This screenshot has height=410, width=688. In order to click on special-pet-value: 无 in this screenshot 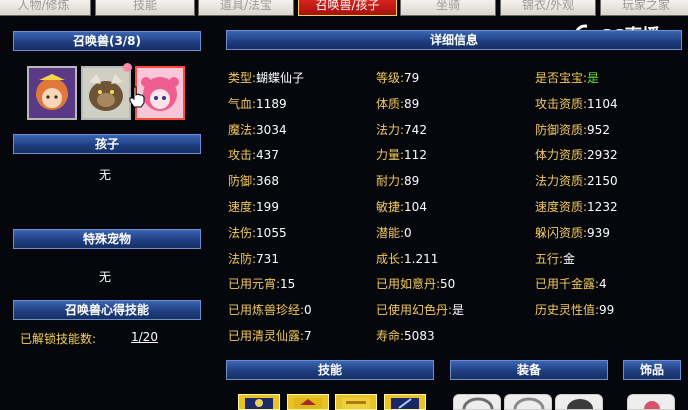, I will do `click(105, 277)`.